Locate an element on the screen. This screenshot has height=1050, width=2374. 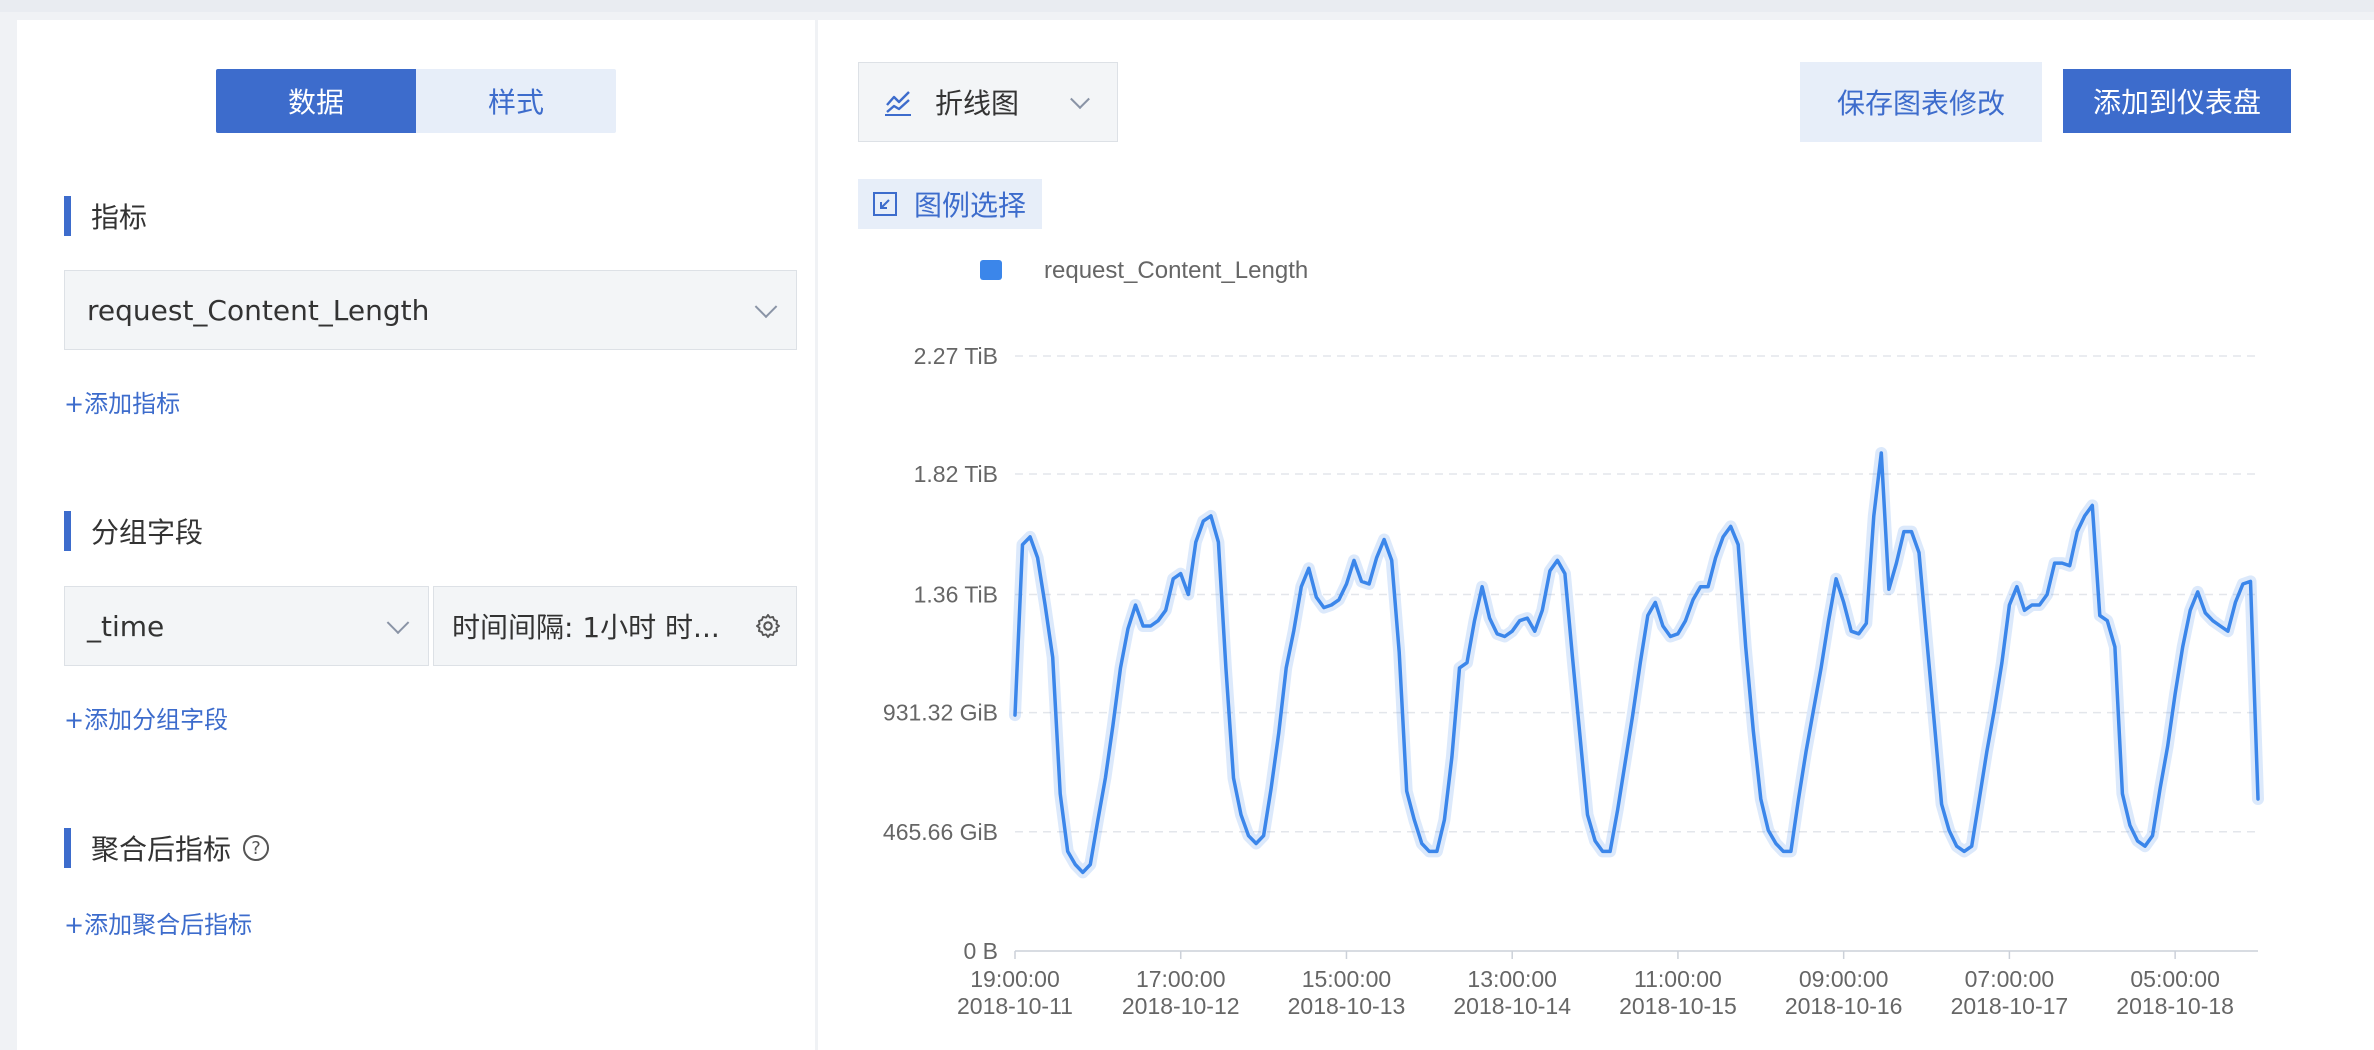
window-top-strip is located at coordinates (1187, 6).